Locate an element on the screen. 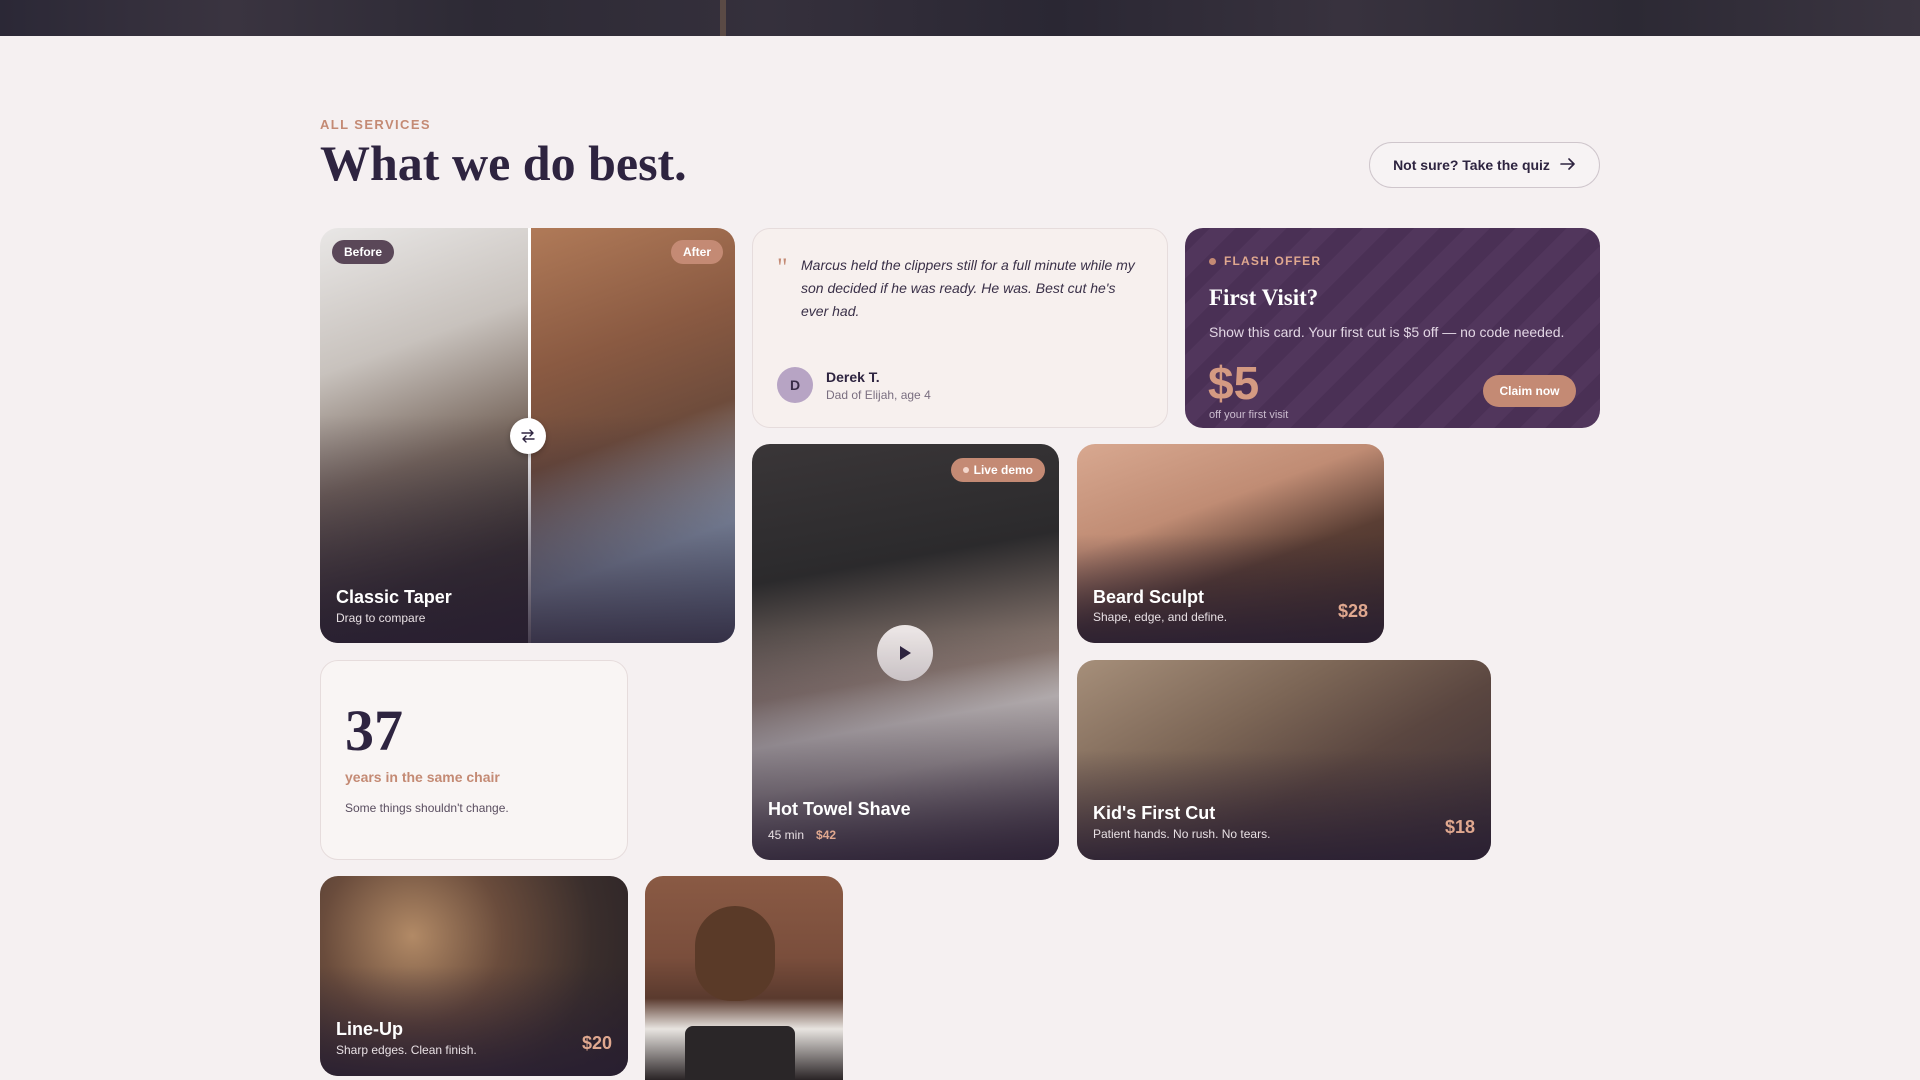 The height and width of the screenshot is (1080, 1920). card-shade is located at coordinates (905, 745).